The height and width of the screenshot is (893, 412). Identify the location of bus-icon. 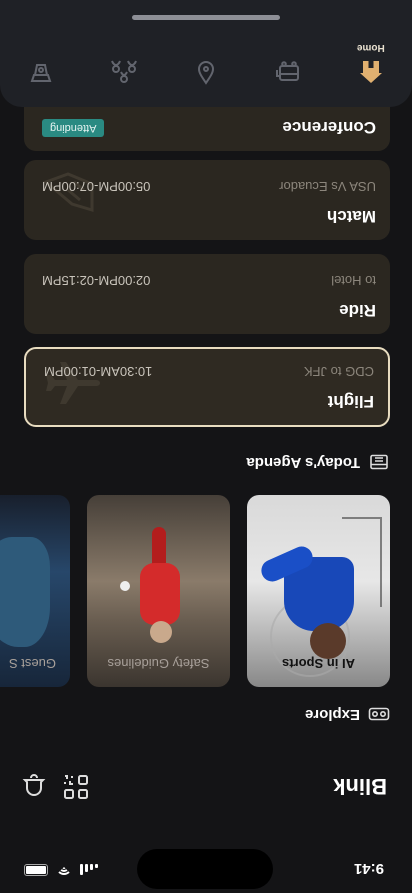
(288, 71).